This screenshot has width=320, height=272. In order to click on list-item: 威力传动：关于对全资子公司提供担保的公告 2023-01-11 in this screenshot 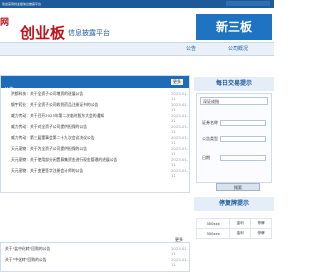, I will do `click(95, 127)`.